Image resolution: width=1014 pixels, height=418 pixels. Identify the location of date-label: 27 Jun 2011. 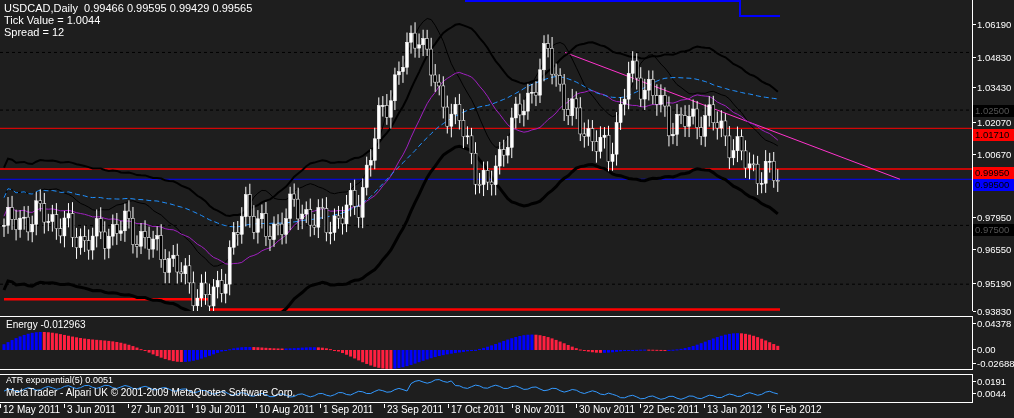
(158, 410).